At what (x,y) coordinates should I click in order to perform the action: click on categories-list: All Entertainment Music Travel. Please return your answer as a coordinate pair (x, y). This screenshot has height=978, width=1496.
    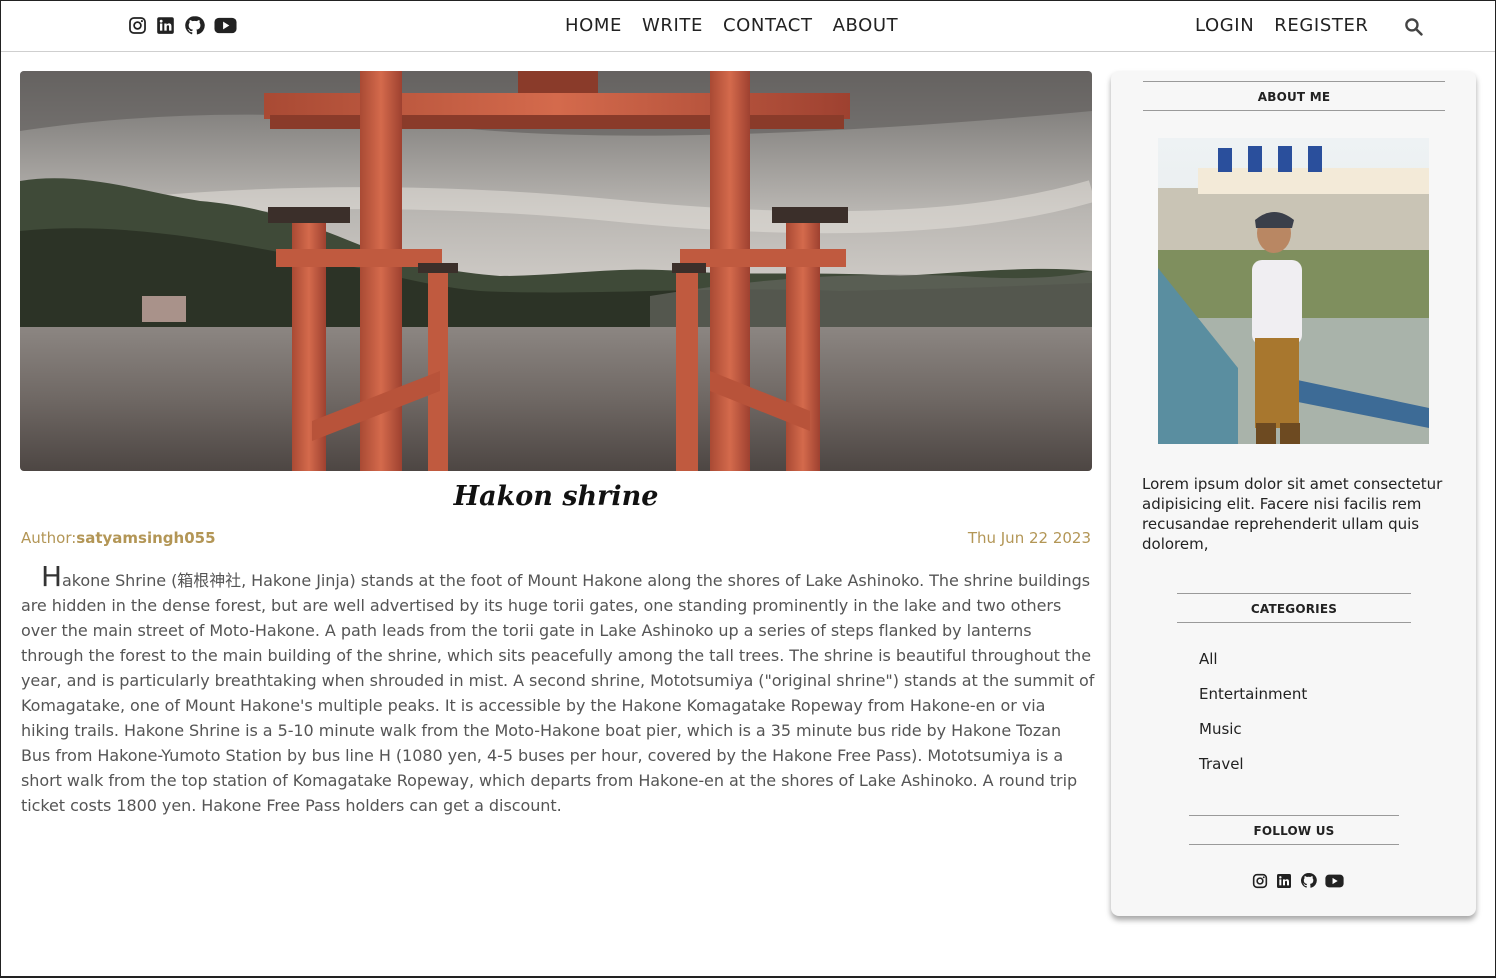
    Looking at the image, I should click on (1253, 720).